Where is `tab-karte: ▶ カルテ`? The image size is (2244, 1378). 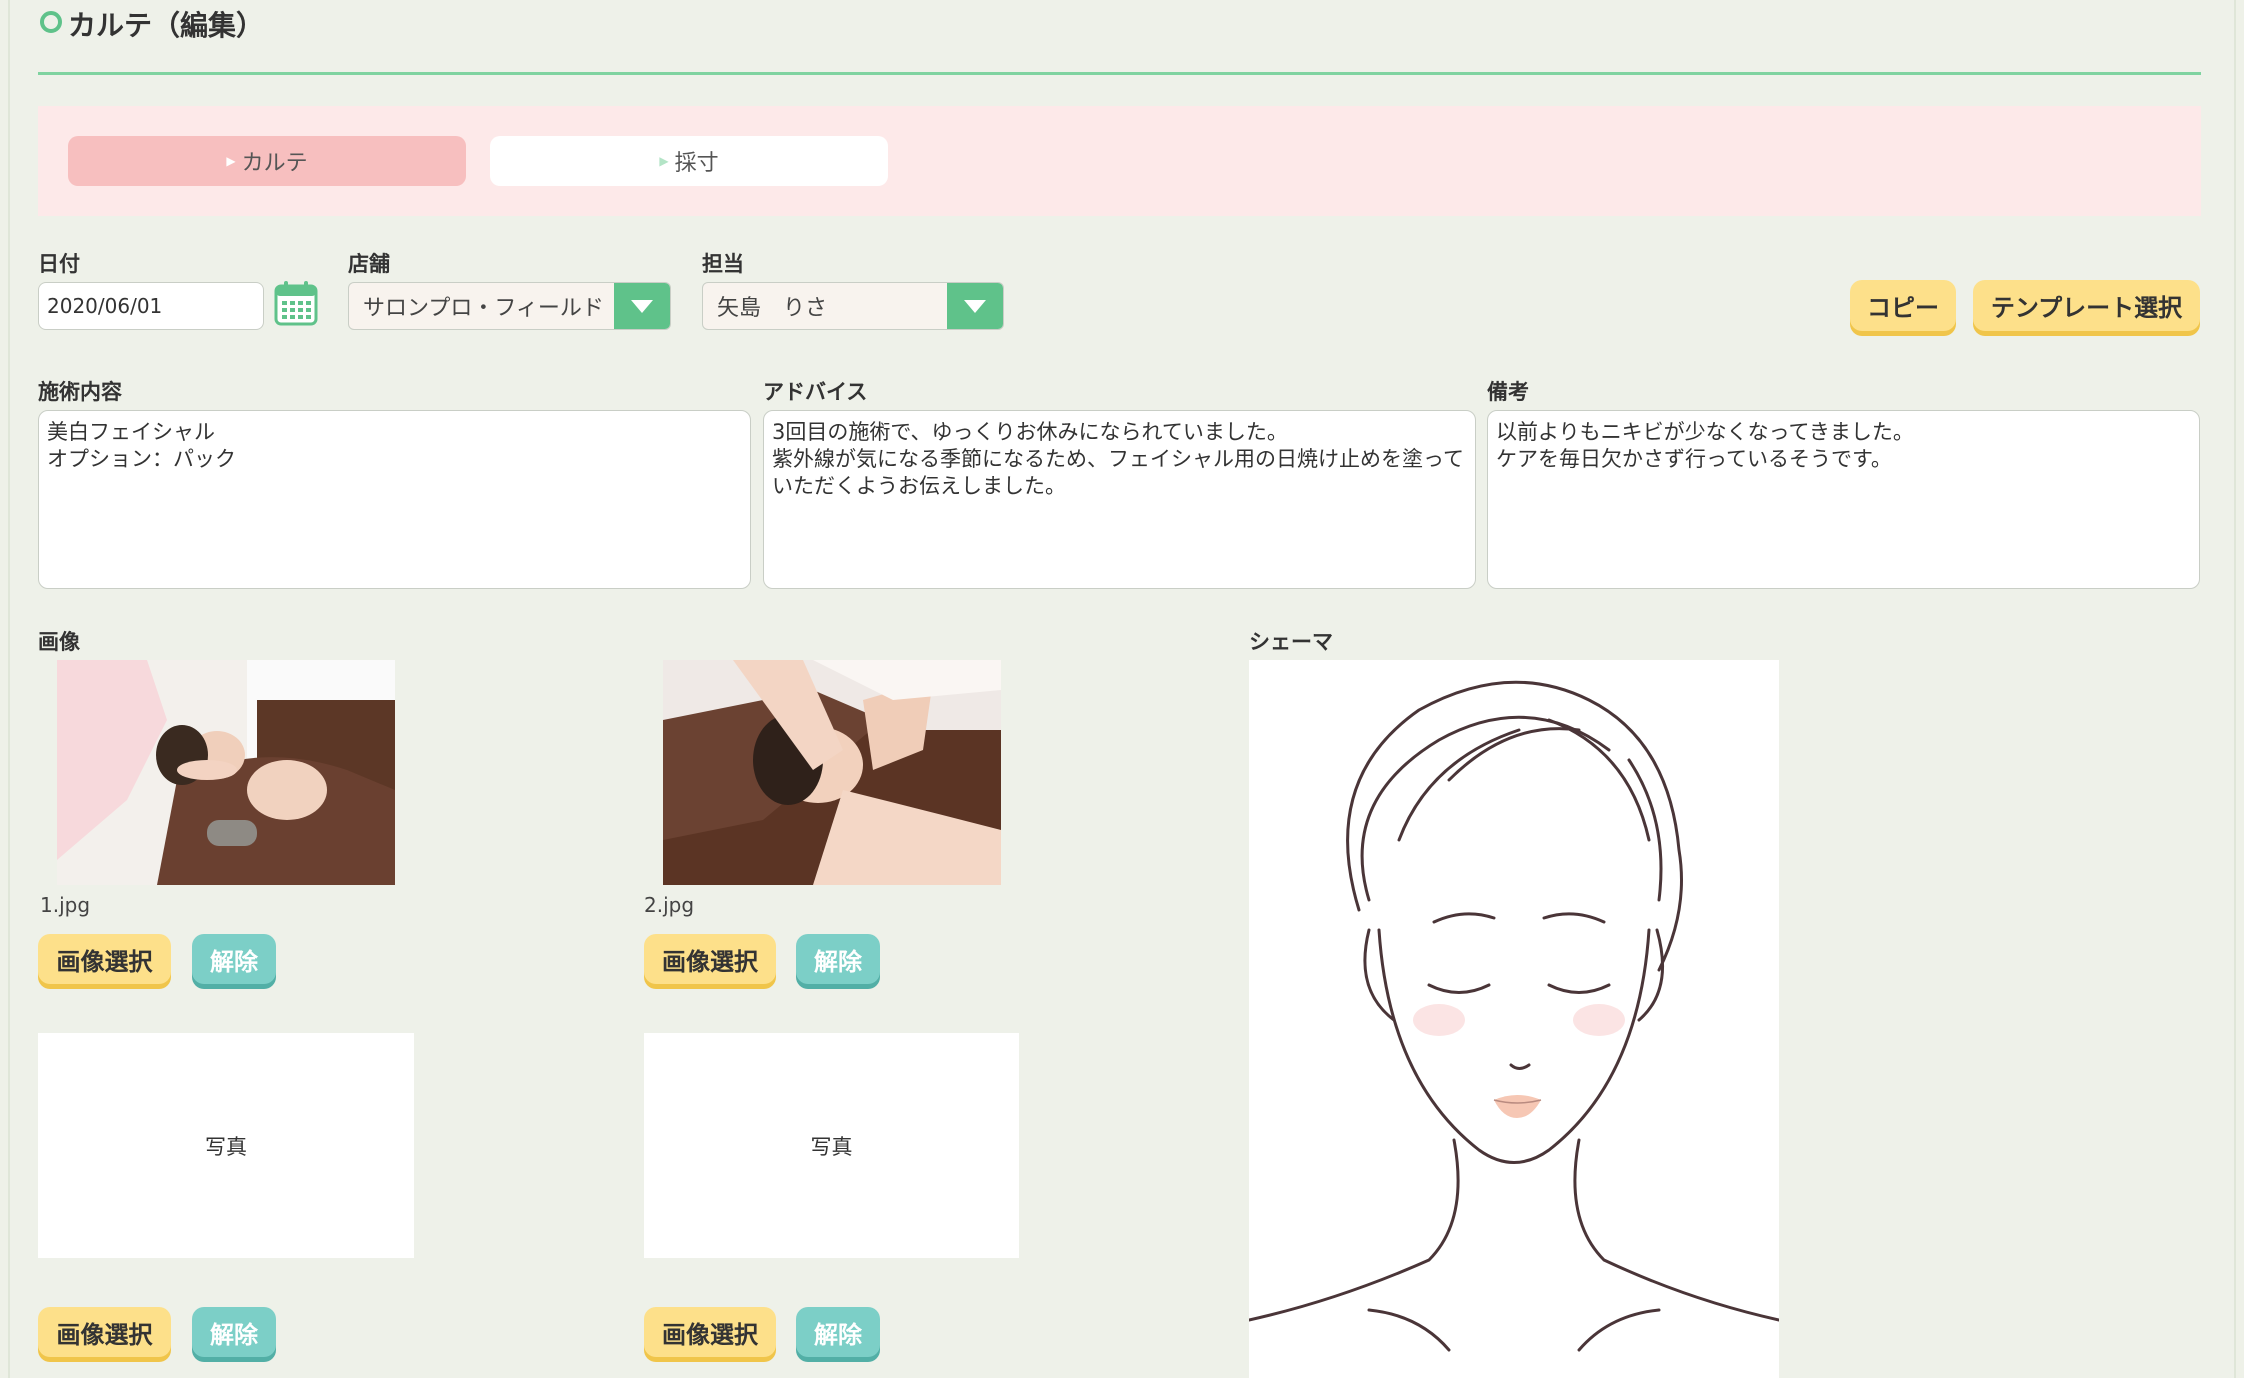 tab-karte: ▶ カルテ is located at coordinates (267, 161).